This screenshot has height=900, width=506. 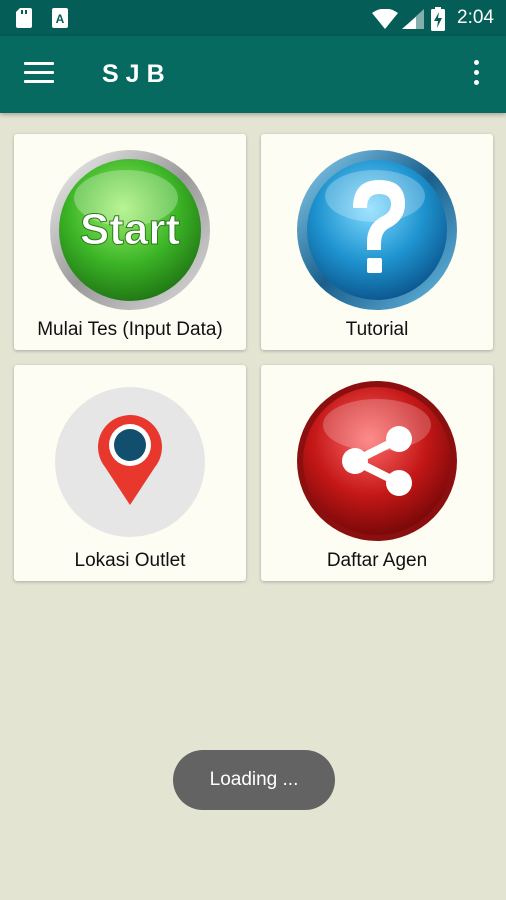 What do you see at coordinates (130, 462) in the screenshot?
I see `location-pin-icon` at bounding box center [130, 462].